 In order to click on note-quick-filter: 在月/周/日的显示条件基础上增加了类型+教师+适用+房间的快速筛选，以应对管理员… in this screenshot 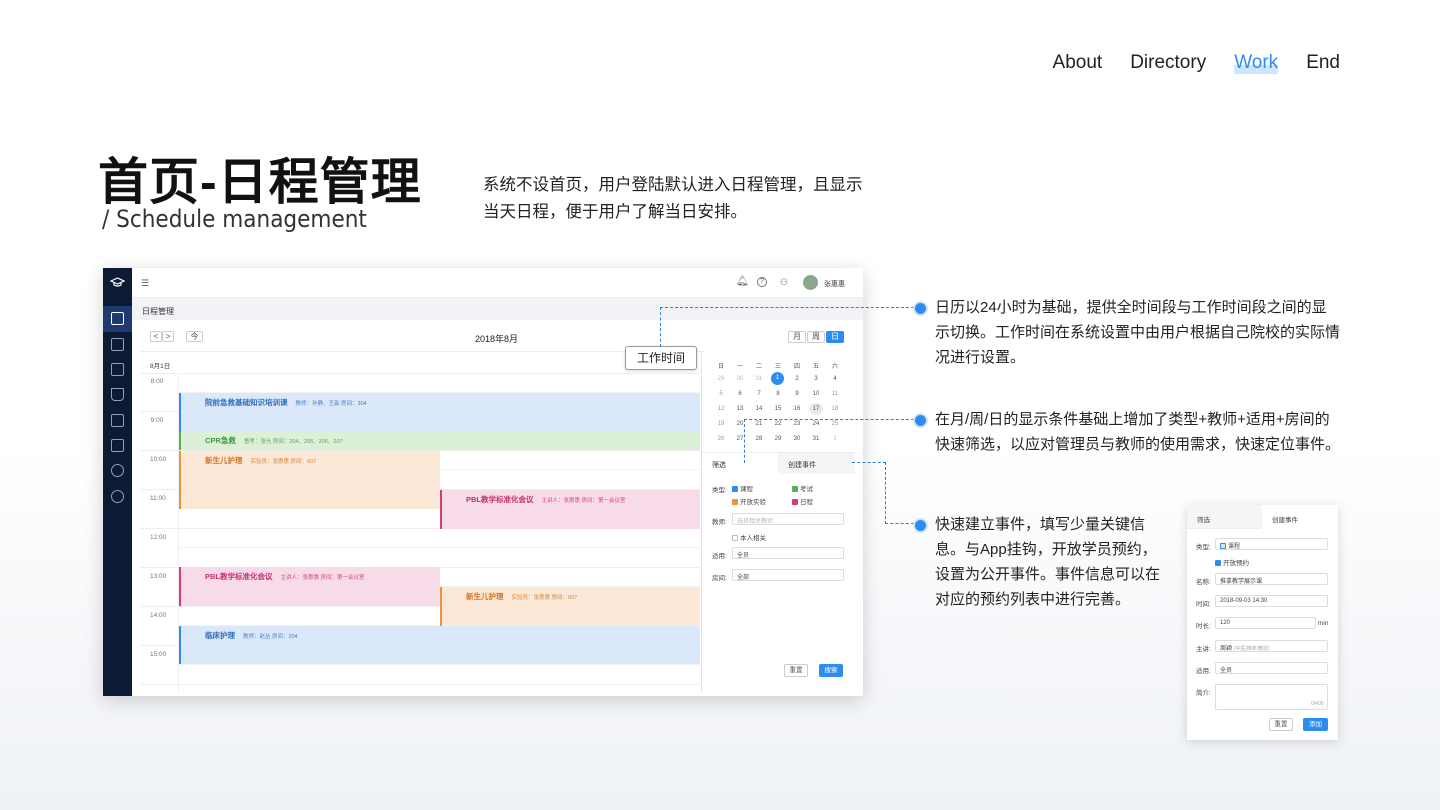, I will do `click(1138, 432)`.